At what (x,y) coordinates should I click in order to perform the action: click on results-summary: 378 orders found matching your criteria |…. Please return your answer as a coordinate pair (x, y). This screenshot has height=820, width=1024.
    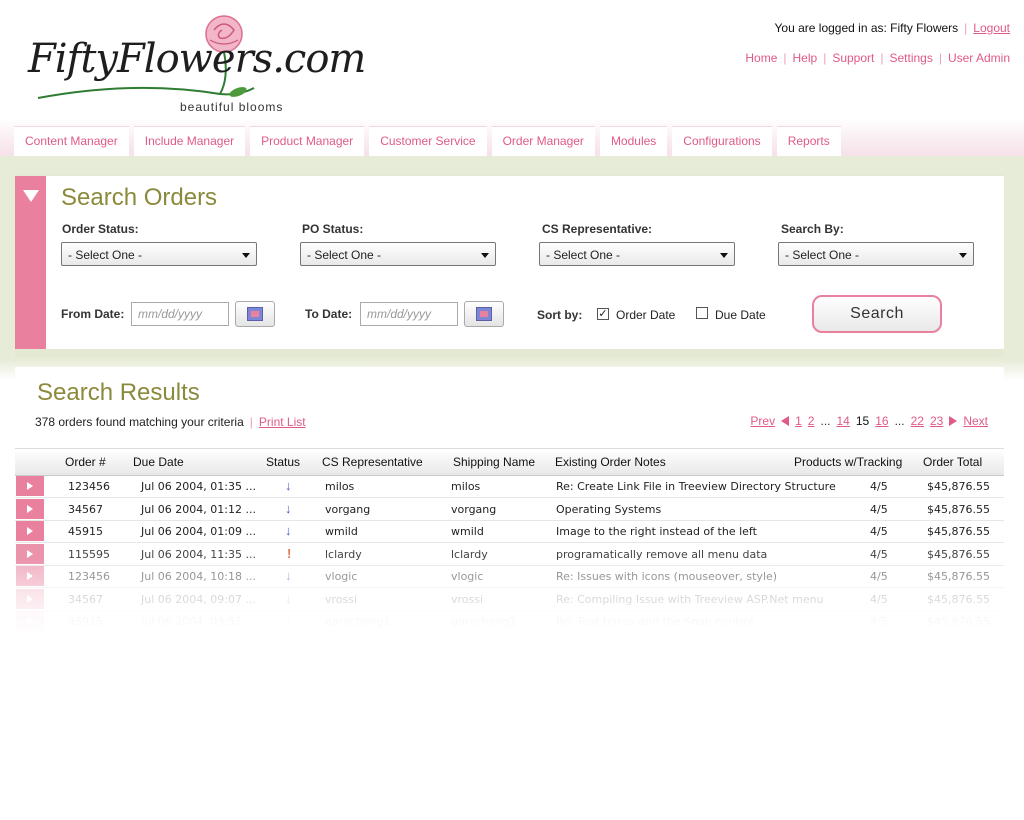
    Looking at the image, I should click on (170, 422).